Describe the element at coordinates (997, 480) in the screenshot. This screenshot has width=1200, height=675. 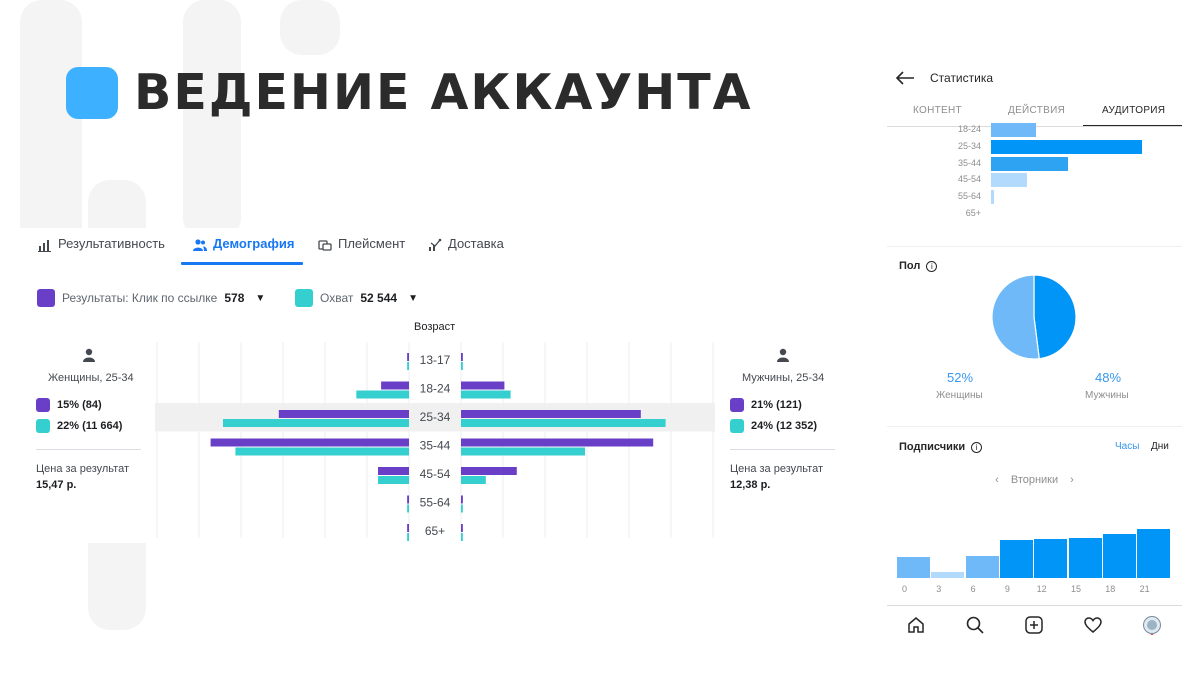
I see `chevron-left-icon: ‹` at that location.